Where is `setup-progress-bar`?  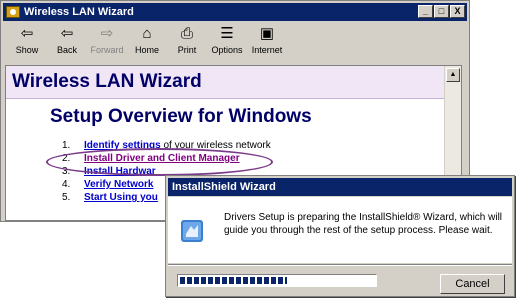
setup-progress-bar is located at coordinates (277, 280).